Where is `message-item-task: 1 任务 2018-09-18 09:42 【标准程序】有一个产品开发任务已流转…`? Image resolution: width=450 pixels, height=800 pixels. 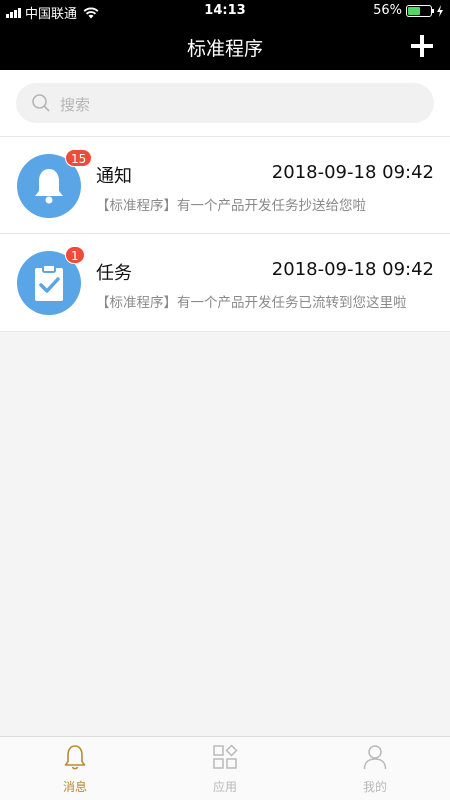 message-item-task: 1 任务 2018-09-18 09:42 【标准程序】有一个产品开发任务已流转… is located at coordinates (225, 283).